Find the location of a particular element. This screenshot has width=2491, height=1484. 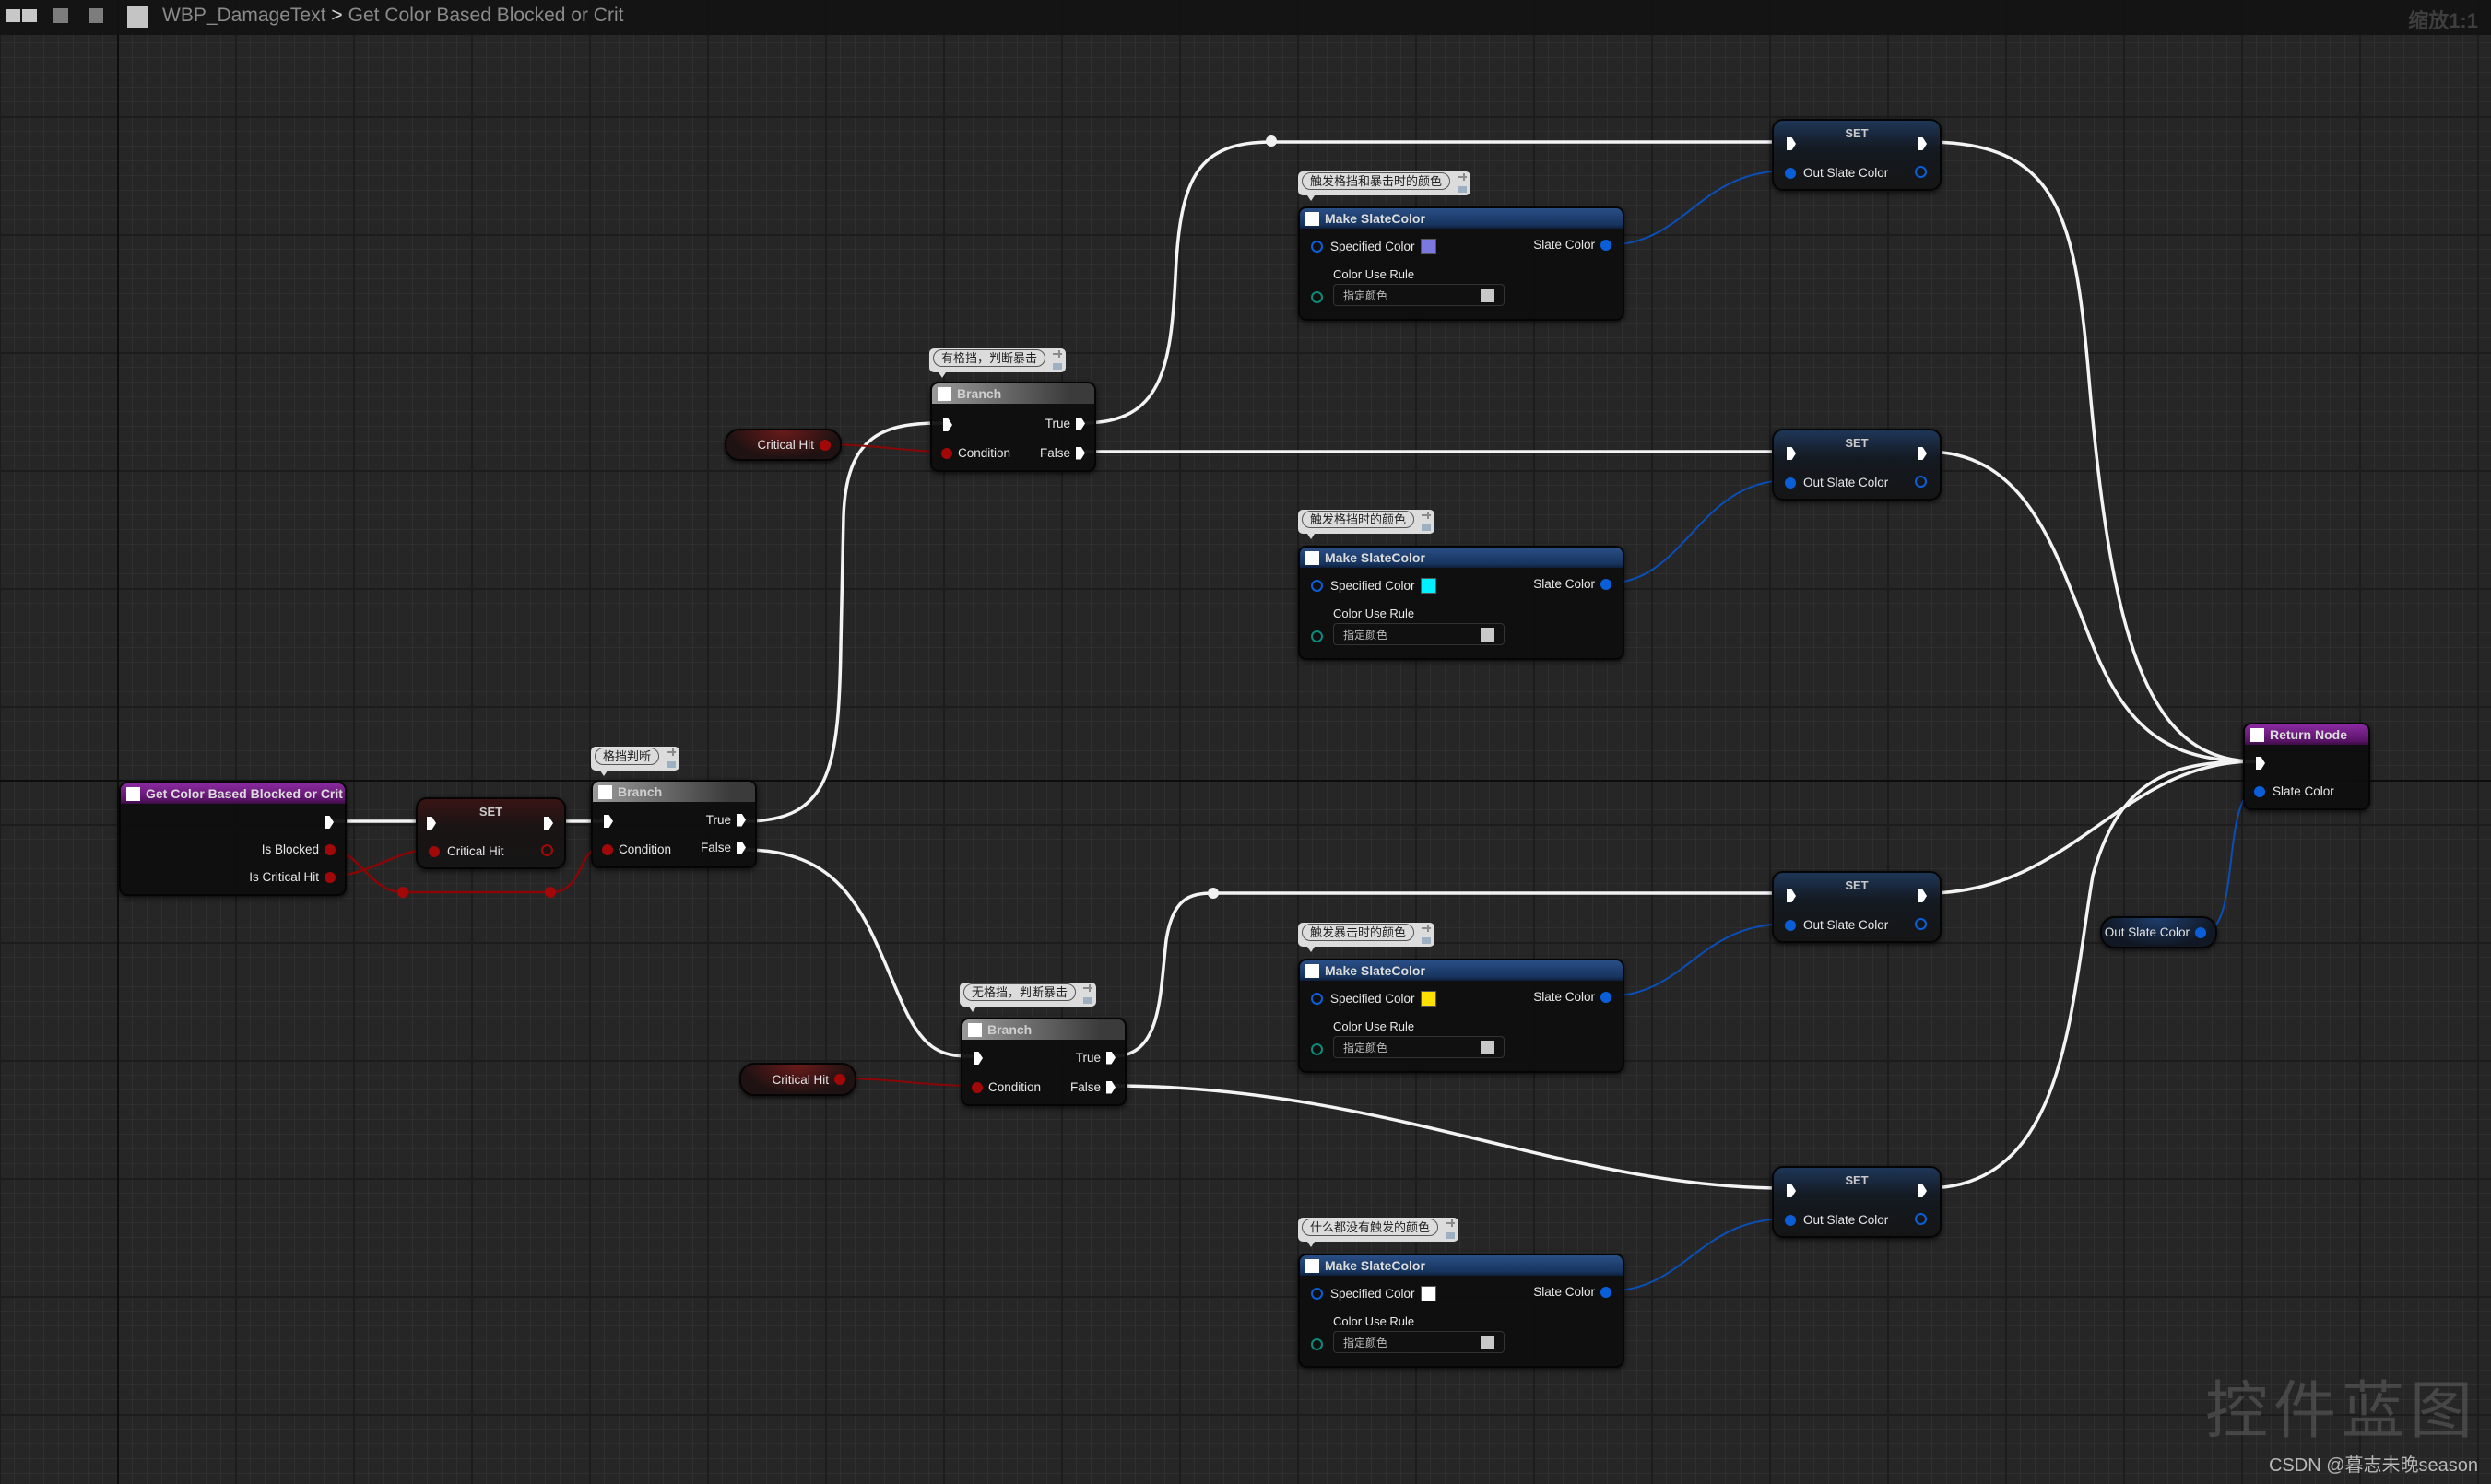

true-pin: True is located at coordinates (1065, 423).